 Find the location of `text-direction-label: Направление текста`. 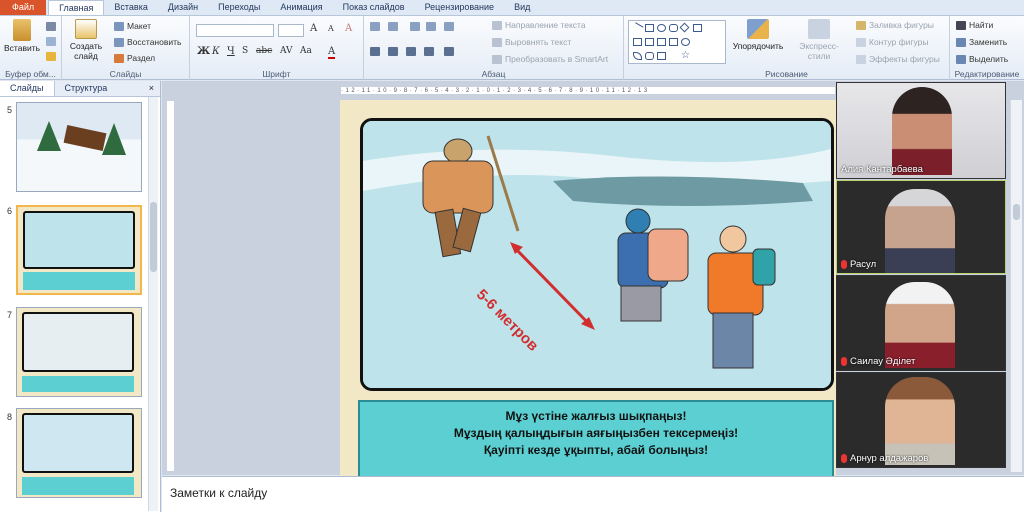

text-direction-label: Направление текста is located at coordinates (545, 25).